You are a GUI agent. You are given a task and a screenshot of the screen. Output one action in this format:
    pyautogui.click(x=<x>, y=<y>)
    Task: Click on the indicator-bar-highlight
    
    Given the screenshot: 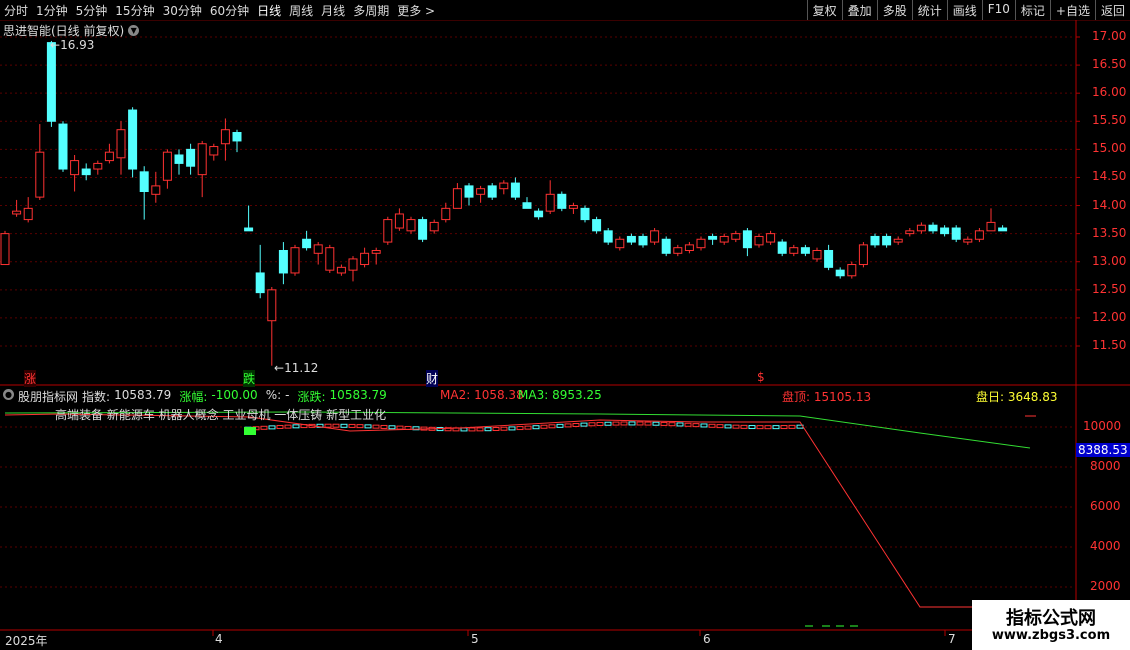 What is the action you would take?
    pyautogui.click(x=250, y=431)
    